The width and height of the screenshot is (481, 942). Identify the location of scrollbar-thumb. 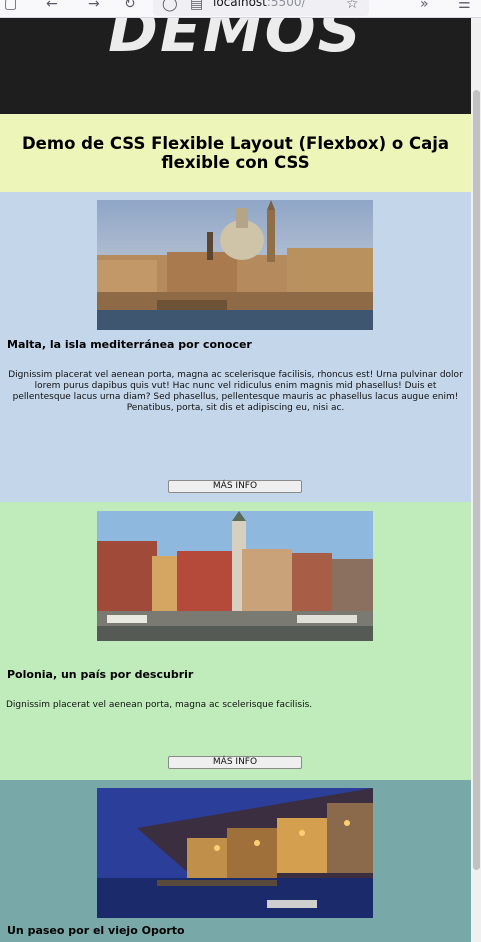
(476, 480).